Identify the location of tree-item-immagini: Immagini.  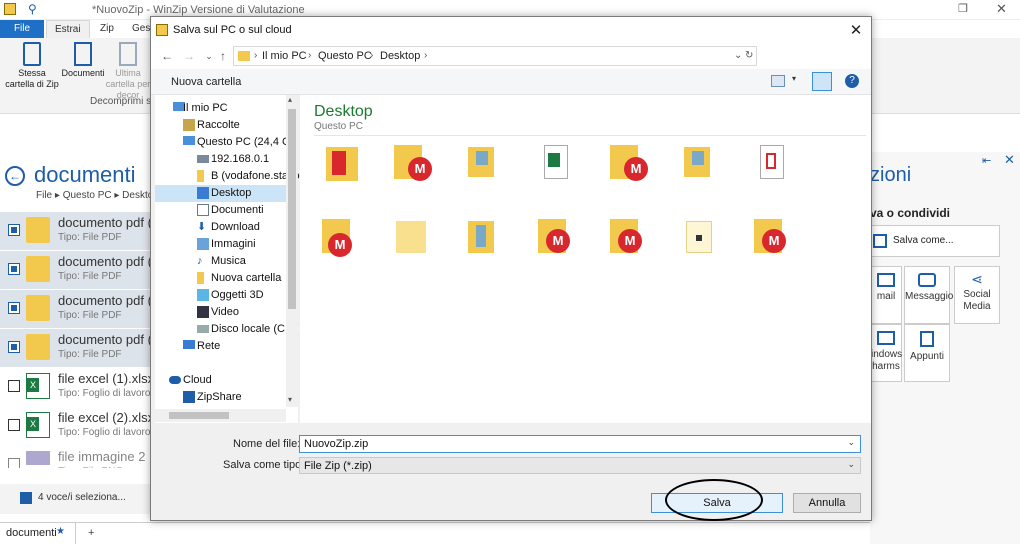
(220, 244).